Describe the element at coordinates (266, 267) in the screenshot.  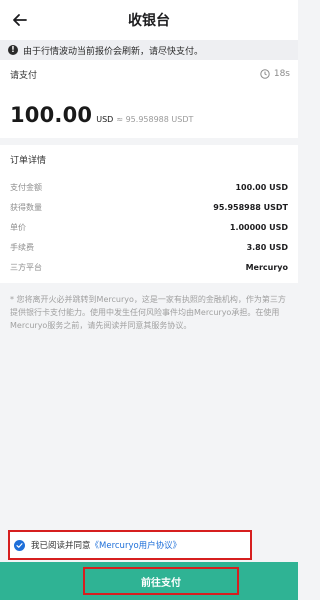
I see `detail-value: Mercuryo` at that location.